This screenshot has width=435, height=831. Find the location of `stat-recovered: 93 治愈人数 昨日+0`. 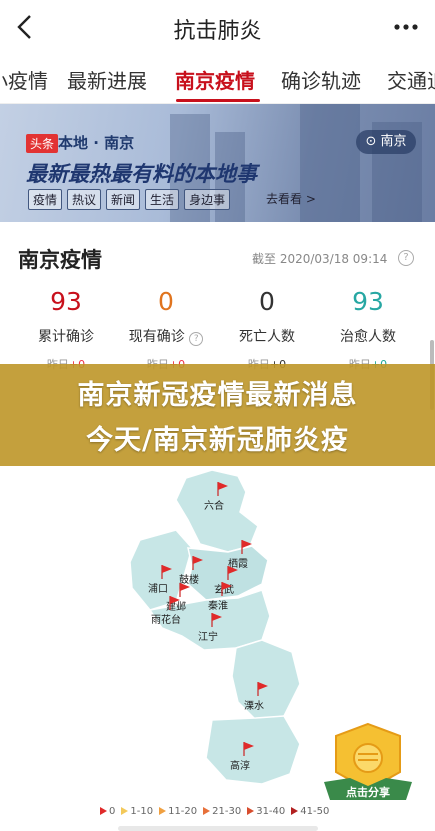

stat-recovered: 93 治愈人数 昨日+0 is located at coordinates (368, 329).